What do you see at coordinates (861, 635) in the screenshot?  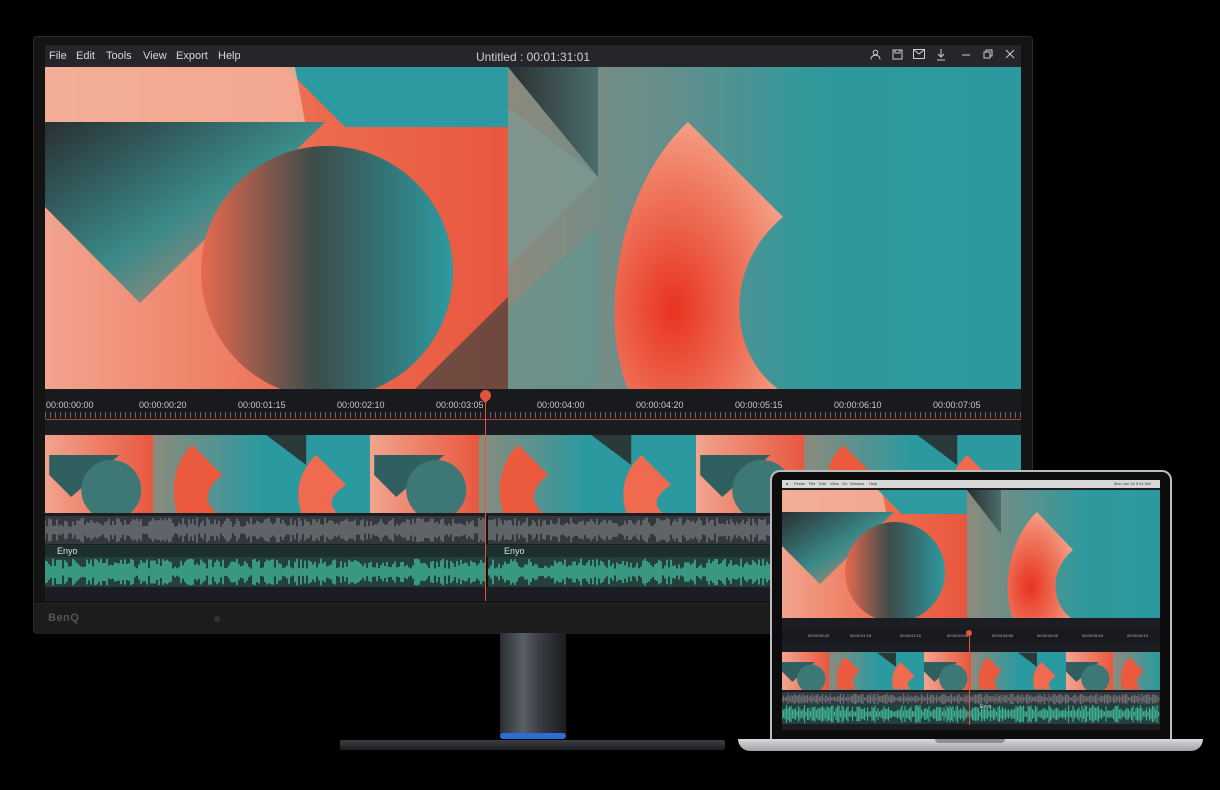 I see `laptop-tick-label: 00:00:01:15` at bounding box center [861, 635].